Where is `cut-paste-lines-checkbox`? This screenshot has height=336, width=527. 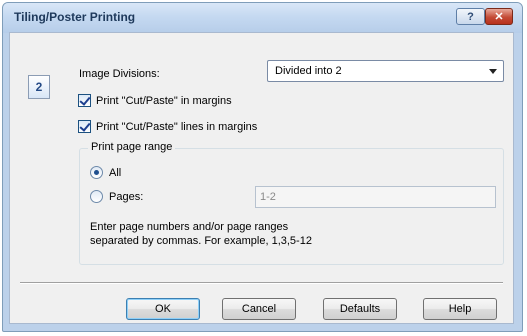
cut-paste-lines-checkbox is located at coordinates (84, 126).